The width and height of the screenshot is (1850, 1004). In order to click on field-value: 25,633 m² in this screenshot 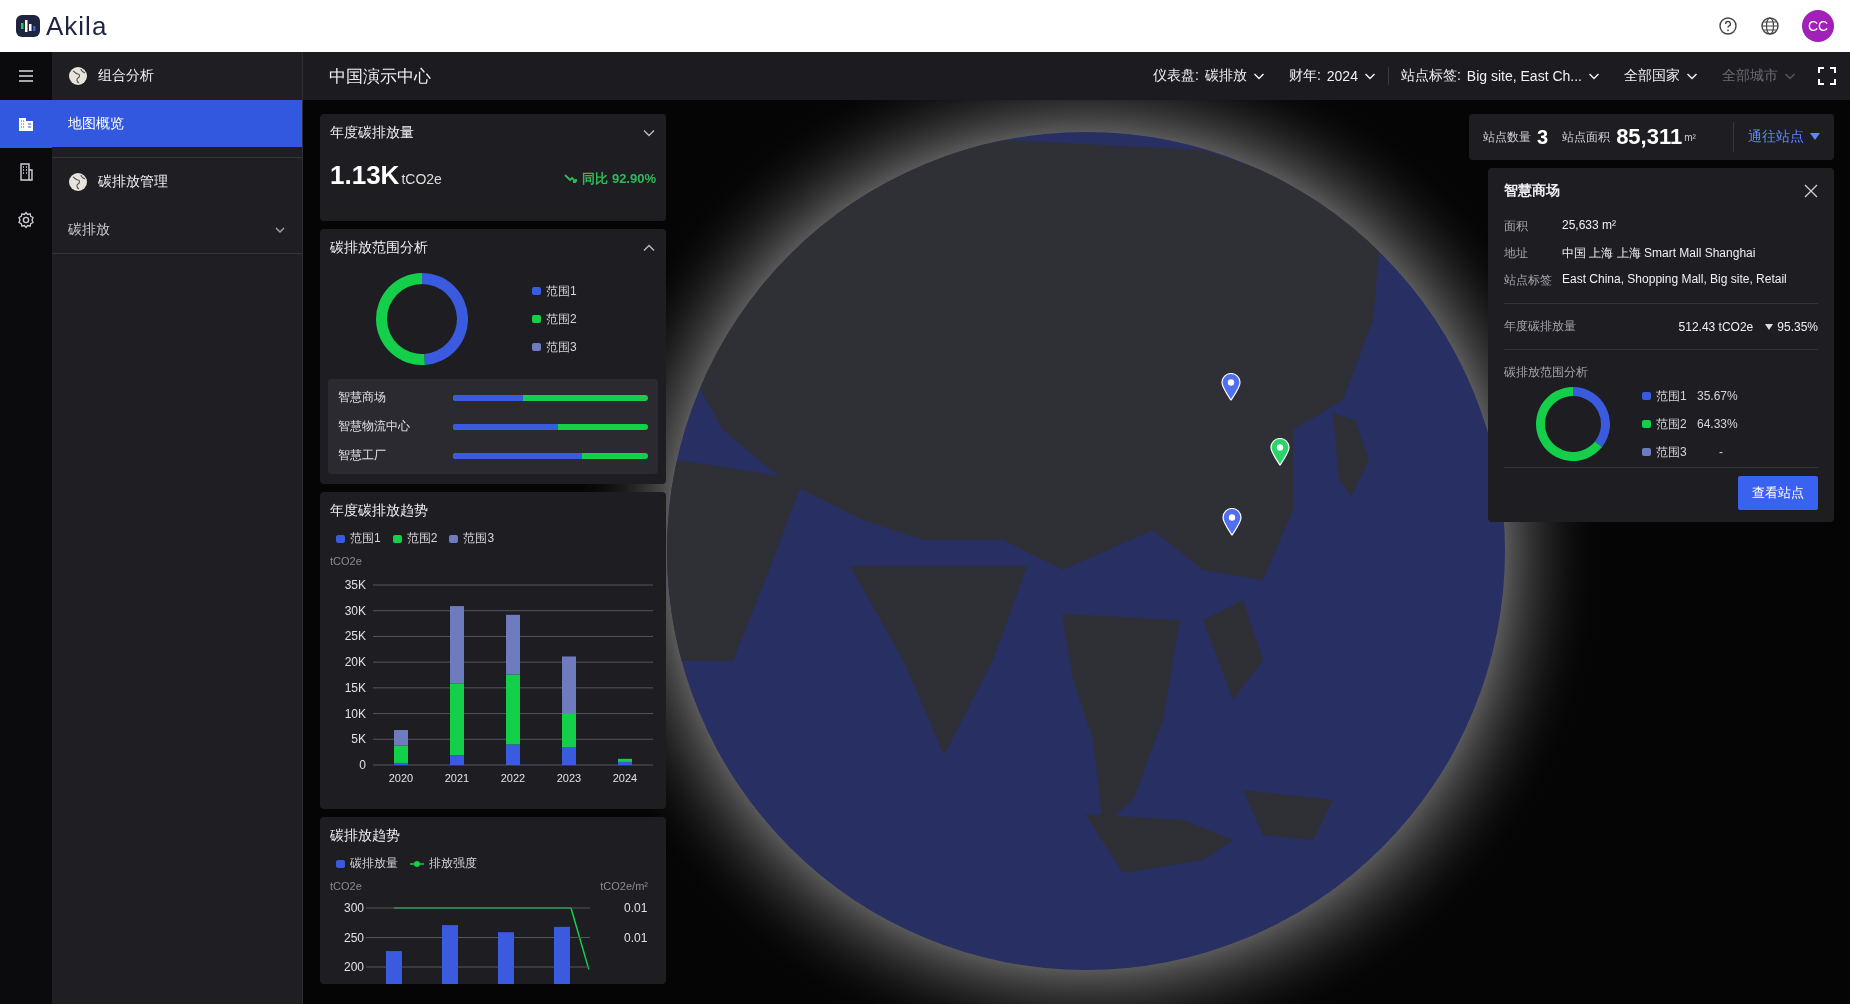, I will do `click(1590, 226)`.